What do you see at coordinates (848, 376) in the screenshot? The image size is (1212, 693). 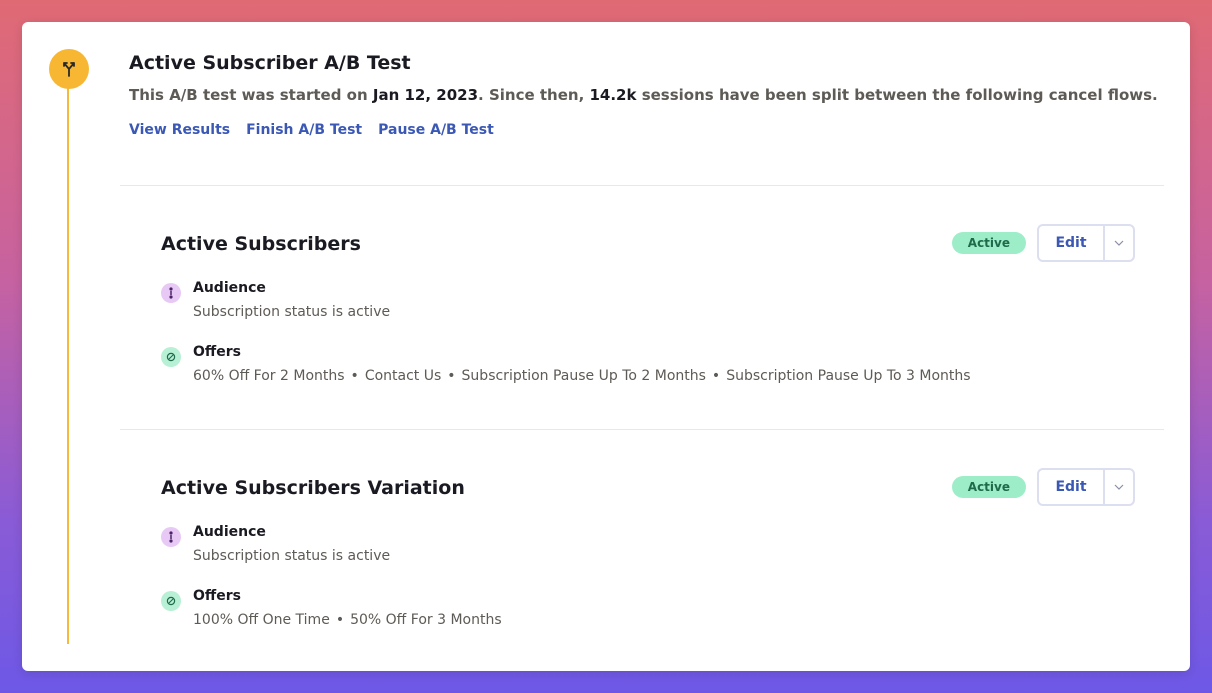 I see `offer-item: Subscription Pause Up To 3 Months` at bounding box center [848, 376].